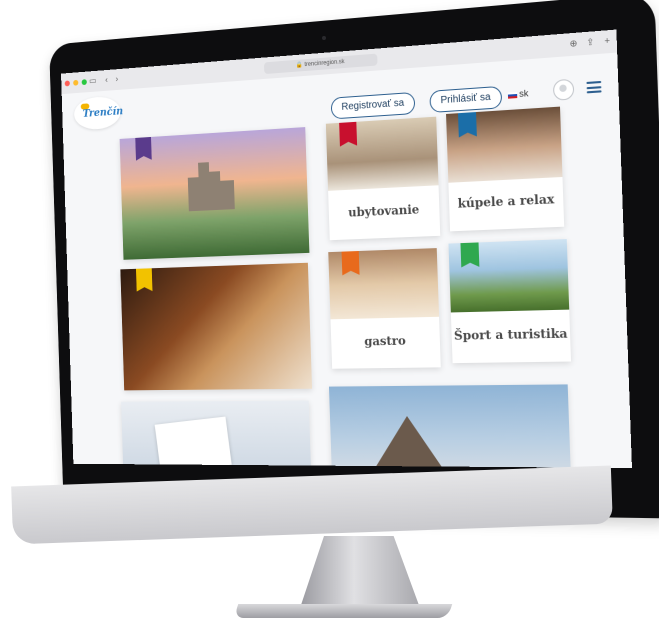  What do you see at coordinates (343, 611) in the screenshot?
I see `monitor-foot` at bounding box center [343, 611].